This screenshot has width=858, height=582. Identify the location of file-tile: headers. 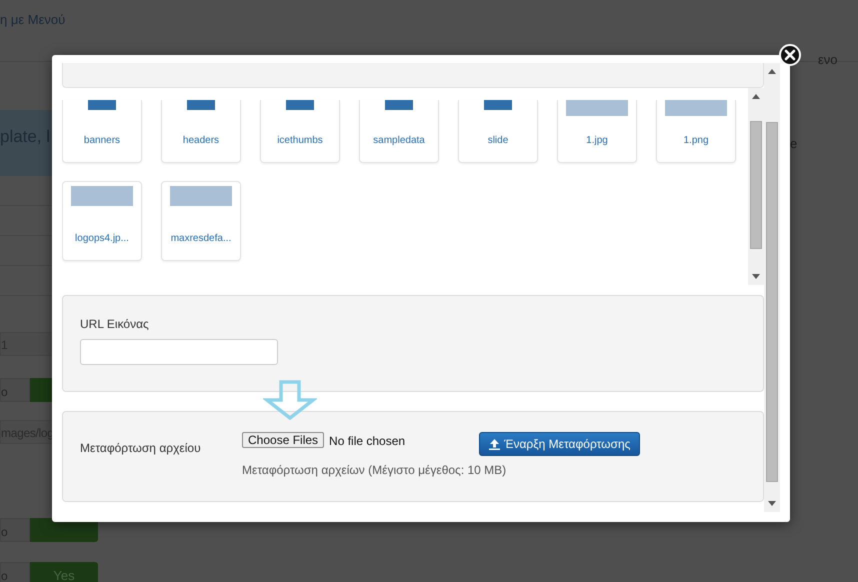
(201, 131).